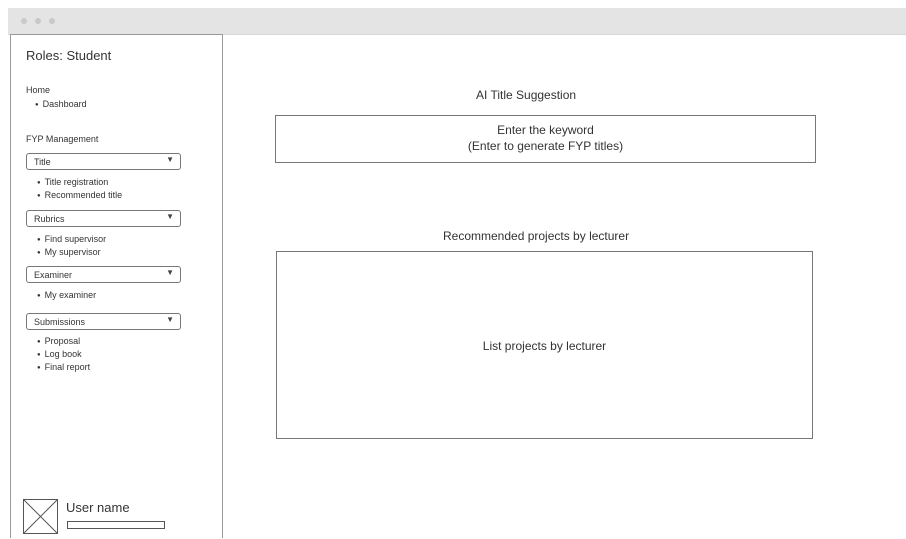 Image resolution: width=906 pixels, height=539 pixels. Describe the element at coordinates (49, 219) in the screenshot. I see `rubrics-dropdown-label: Rubrics` at that location.